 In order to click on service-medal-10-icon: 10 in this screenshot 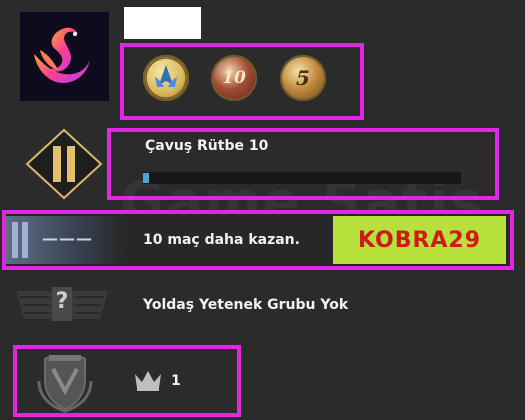, I will do `click(234, 78)`.